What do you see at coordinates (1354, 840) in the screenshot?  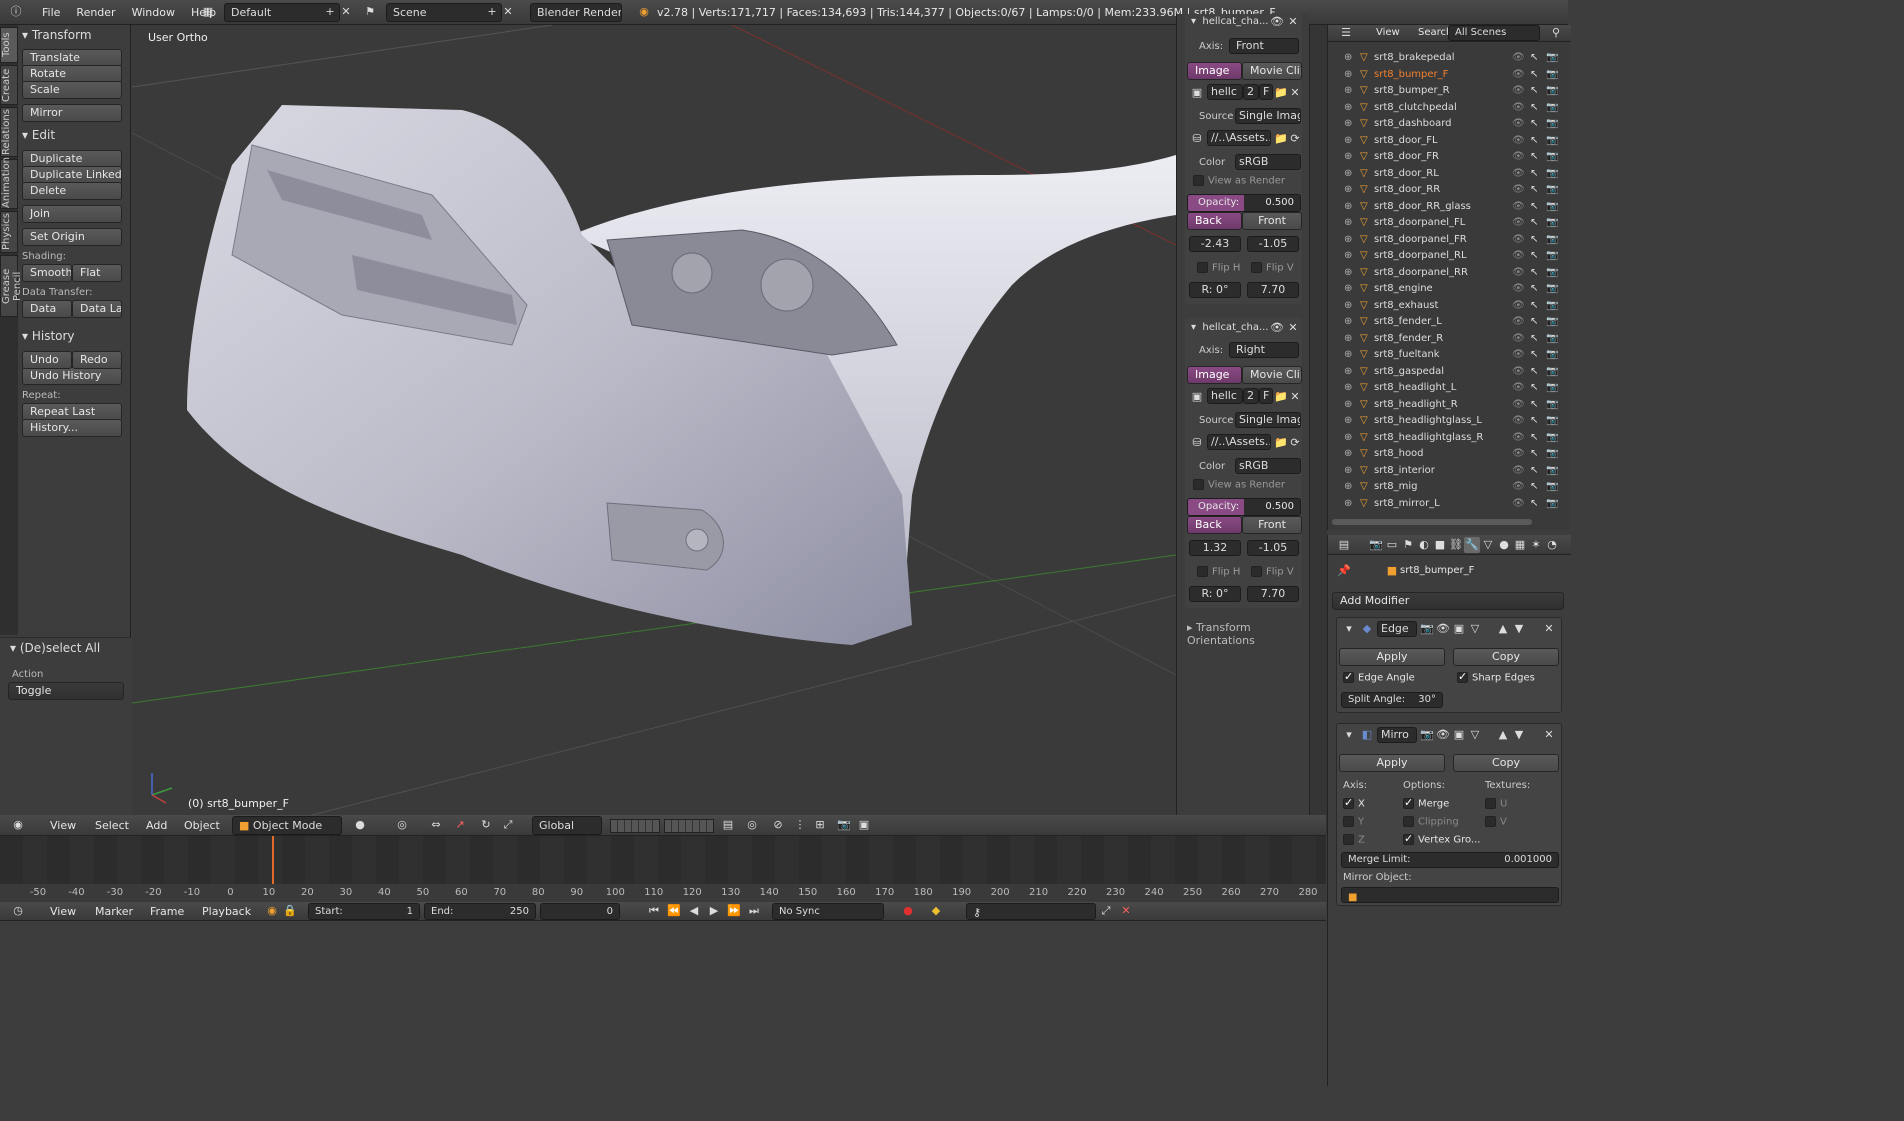 I see `mirror-z-toggle: Z` at bounding box center [1354, 840].